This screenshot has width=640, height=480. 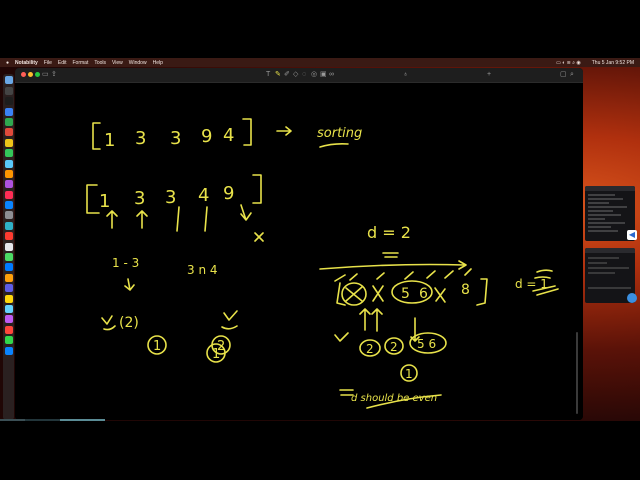 What do you see at coordinates (247, 132) in the screenshot?
I see `bracket-right` at bounding box center [247, 132].